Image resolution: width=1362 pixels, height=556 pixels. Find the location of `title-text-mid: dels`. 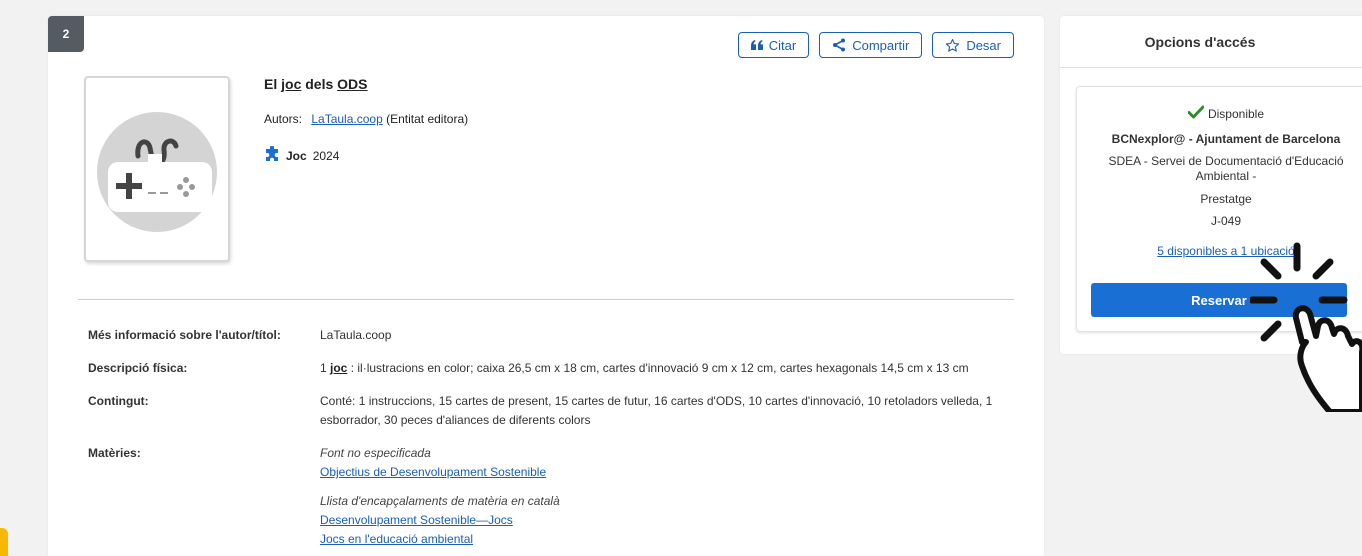

title-text-mid: dels is located at coordinates (319, 84).